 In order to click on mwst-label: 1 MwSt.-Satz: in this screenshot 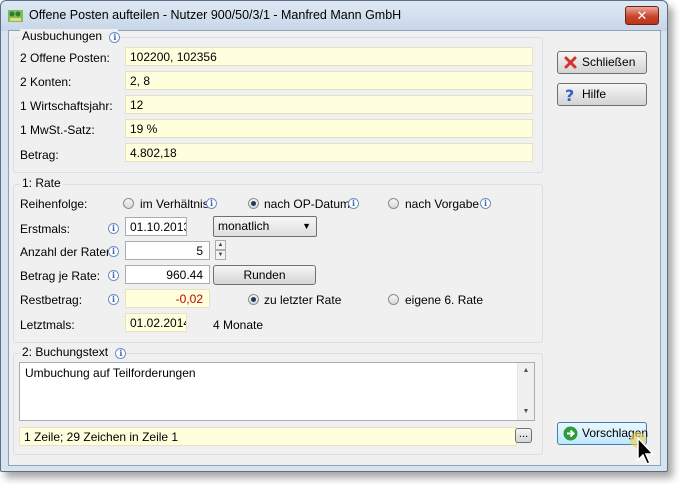, I will do `click(57, 130)`.